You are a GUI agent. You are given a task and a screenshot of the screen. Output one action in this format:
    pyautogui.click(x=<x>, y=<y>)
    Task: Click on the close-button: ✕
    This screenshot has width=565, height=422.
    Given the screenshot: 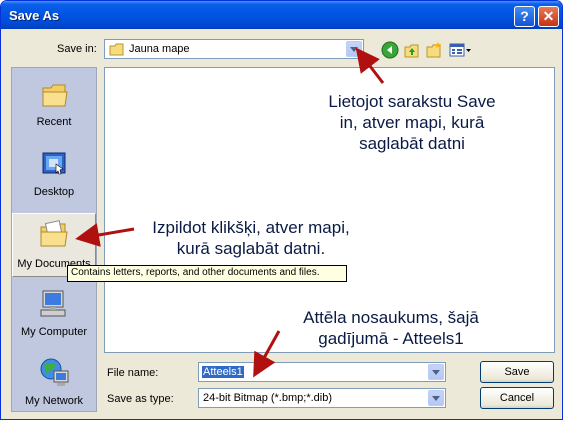 What is the action you would take?
    pyautogui.click(x=548, y=16)
    